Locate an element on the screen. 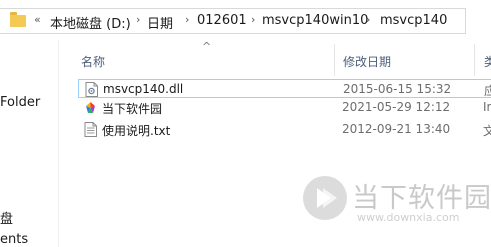  column-type: 类 is located at coordinates (487, 61).